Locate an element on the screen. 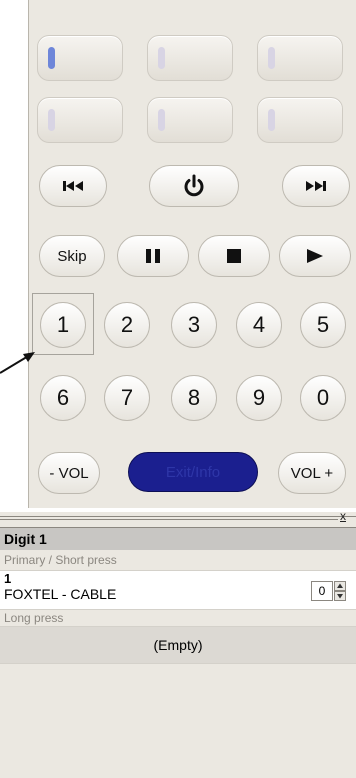  digit-label: 7 is located at coordinates (127, 397).